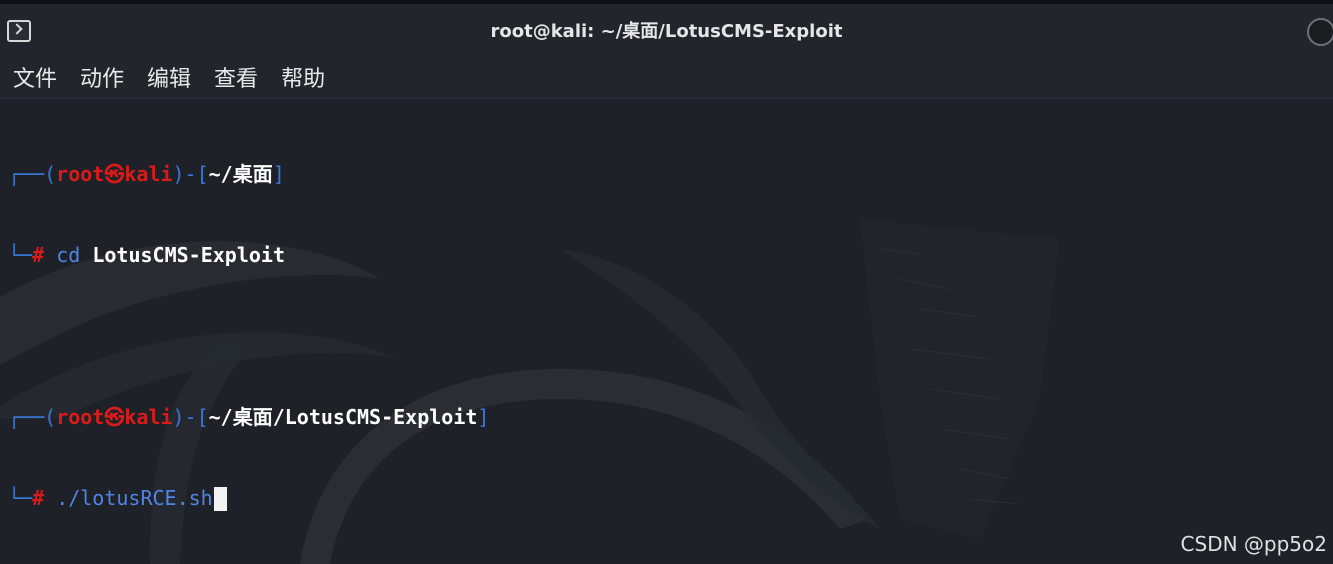 The width and height of the screenshot is (1333, 564). I want to click on prompt-line: ┌──(root ㉿ kali)-[~/桌面], so click(248, 174).